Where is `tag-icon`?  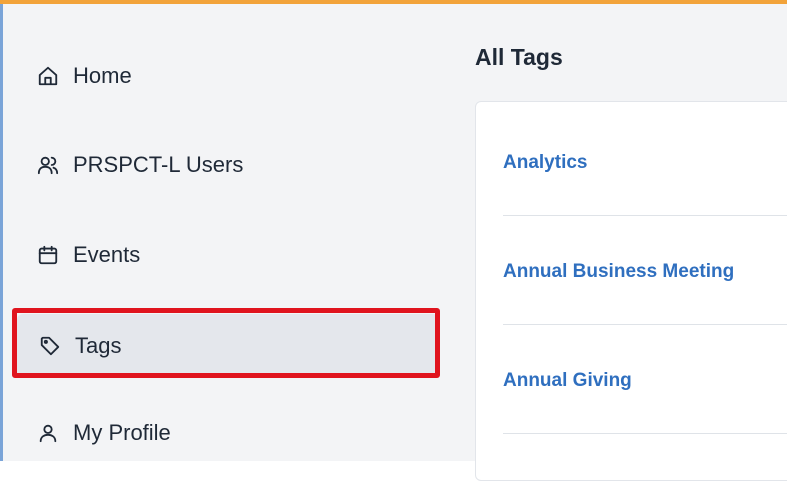
tag-icon is located at coordinates (50, 346).